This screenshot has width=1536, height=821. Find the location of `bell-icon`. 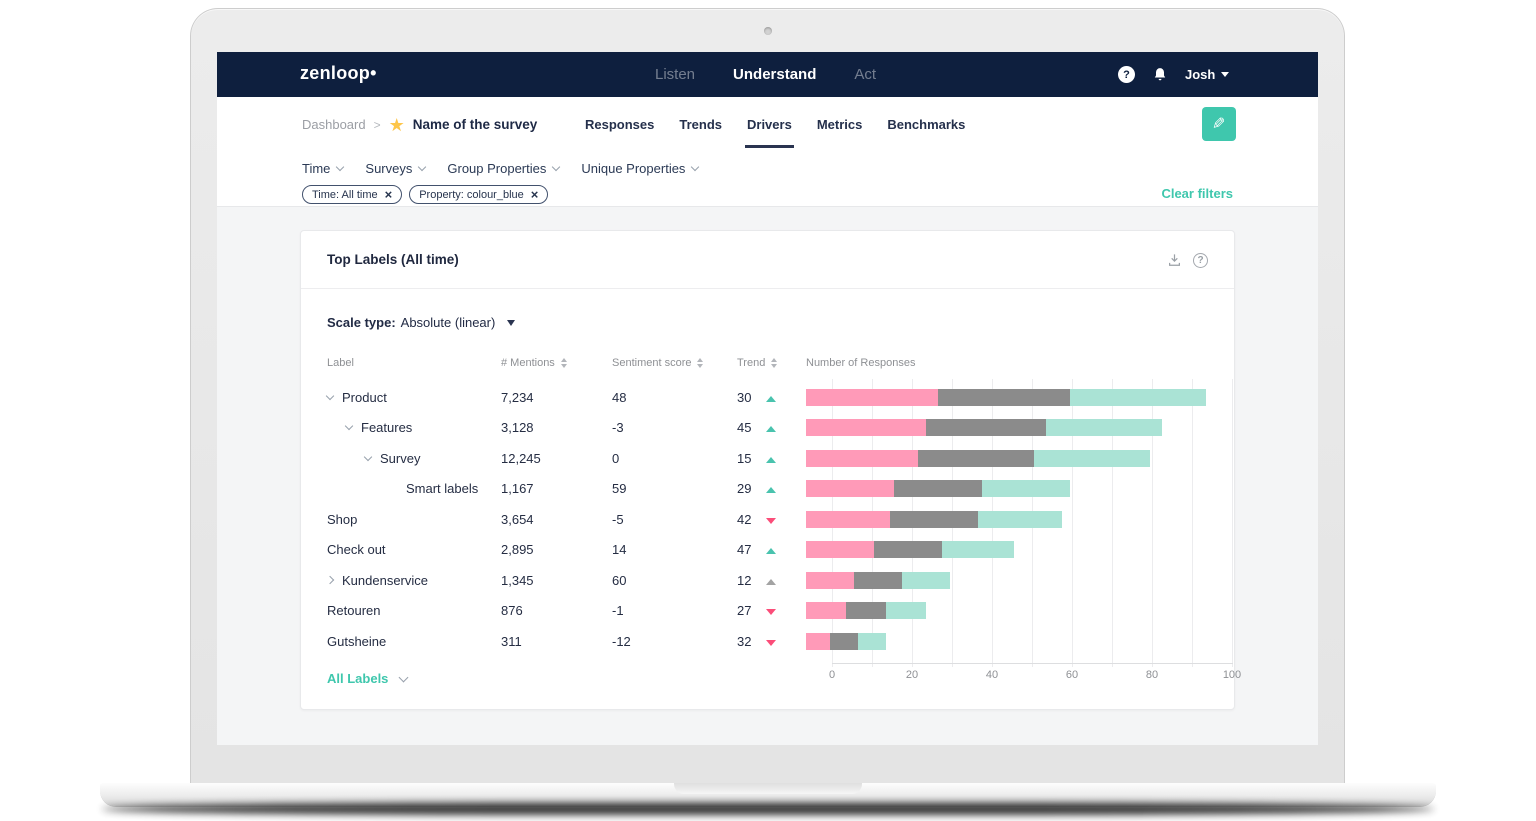

bell-icon is located at coordinates (1160, 74).